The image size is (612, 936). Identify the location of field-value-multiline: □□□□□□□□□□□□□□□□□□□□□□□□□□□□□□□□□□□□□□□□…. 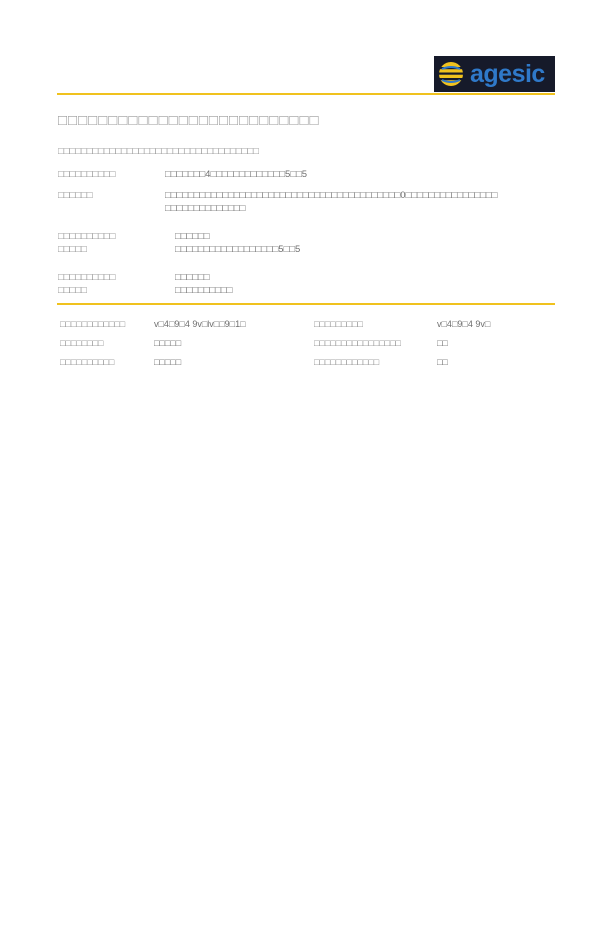
(331, 202).